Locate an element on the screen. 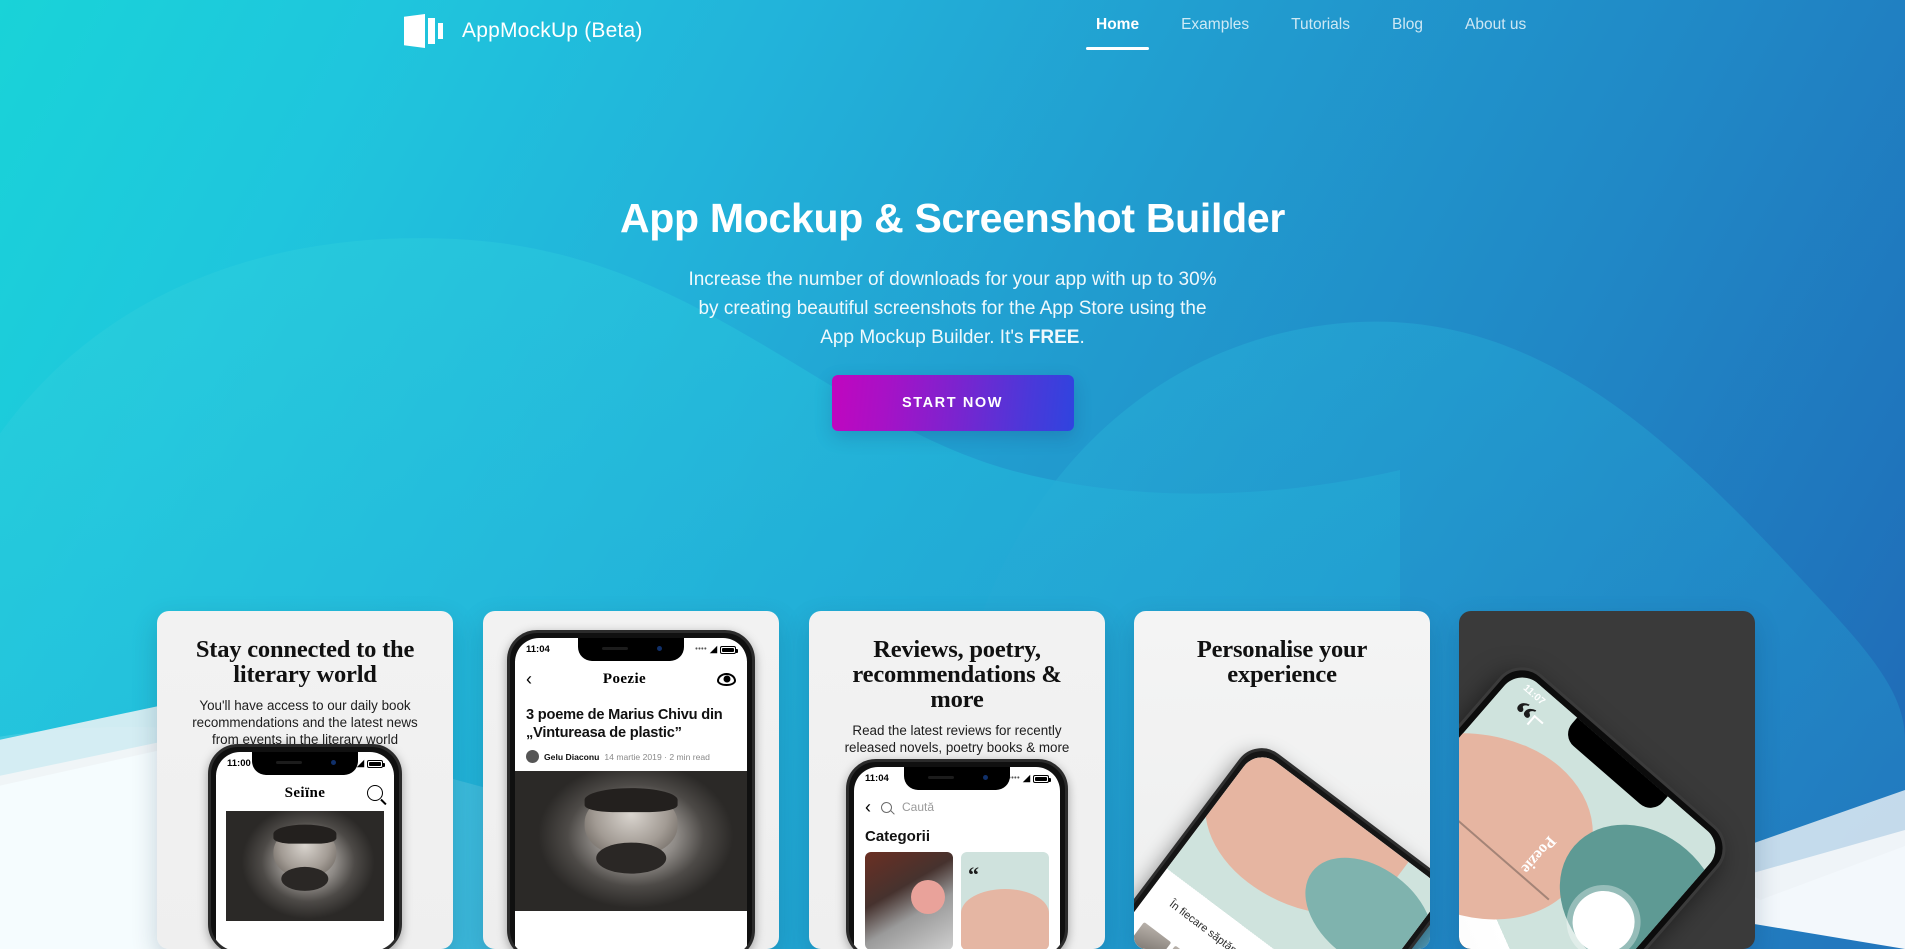 This screenshot has height=949, width=1905. phone-screen: În fiecare săptămână is located at coordinates (1282, 848).